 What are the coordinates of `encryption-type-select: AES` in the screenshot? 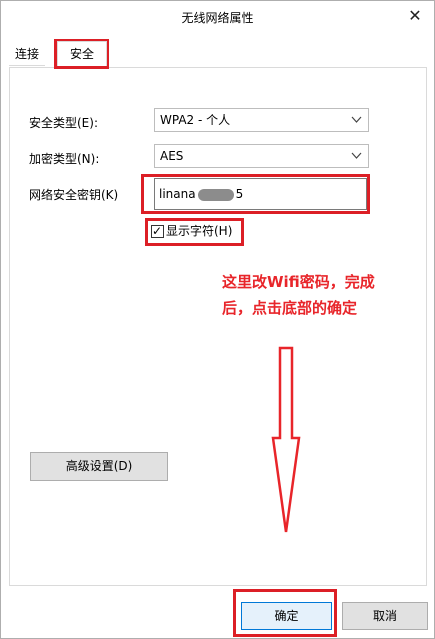 It's located at (261, 156).